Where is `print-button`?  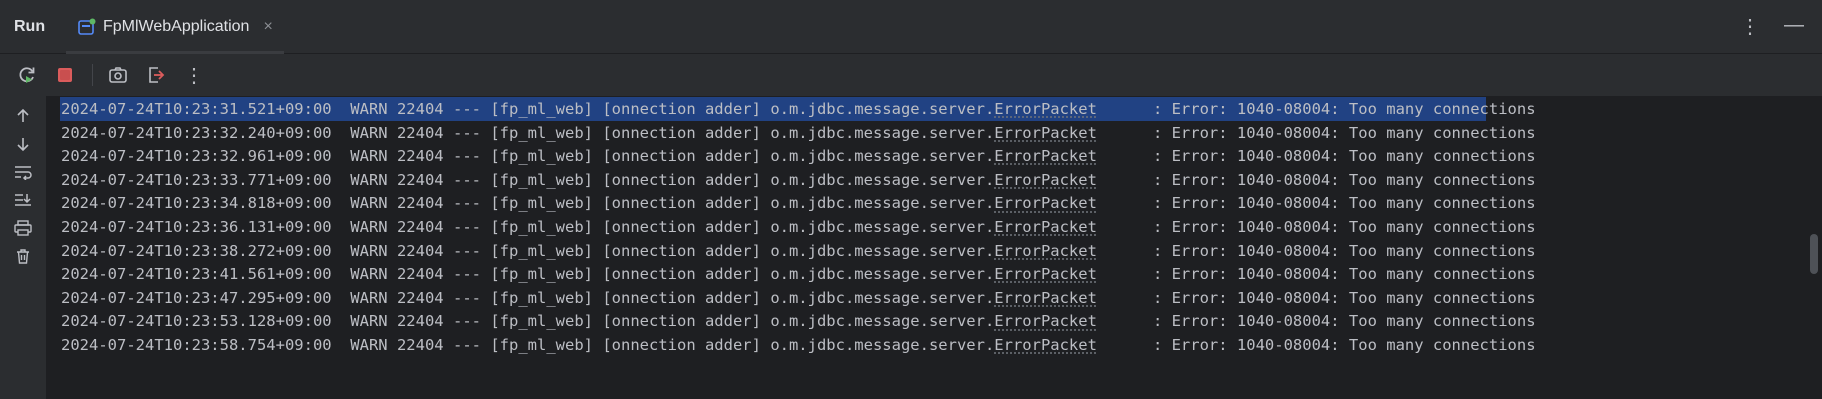
print-button is located at coordinates (23, 228).